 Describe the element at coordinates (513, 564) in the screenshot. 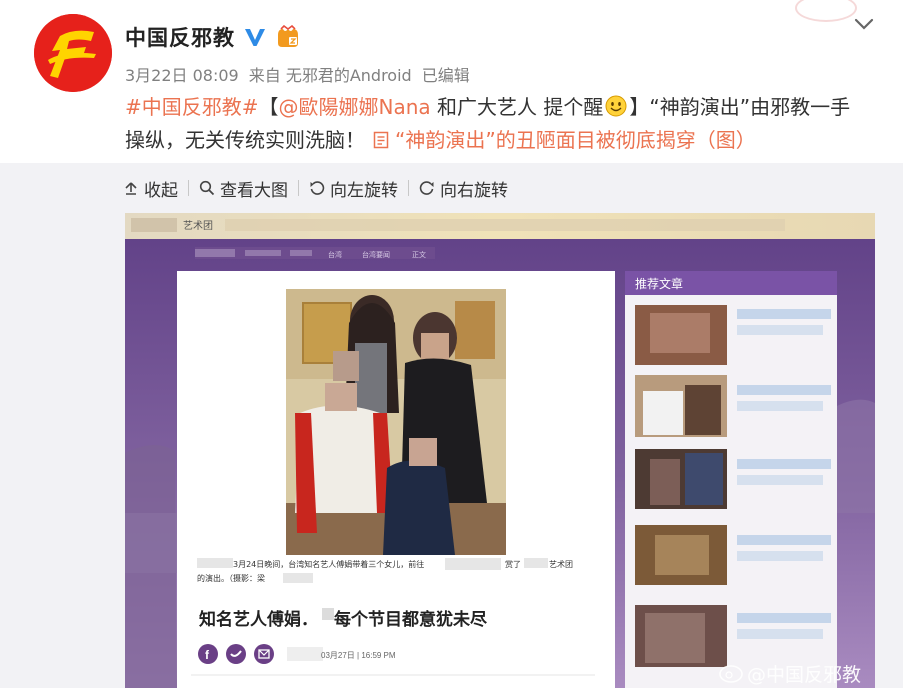

I see `photo-caption-tail1: 赏了` at that location.